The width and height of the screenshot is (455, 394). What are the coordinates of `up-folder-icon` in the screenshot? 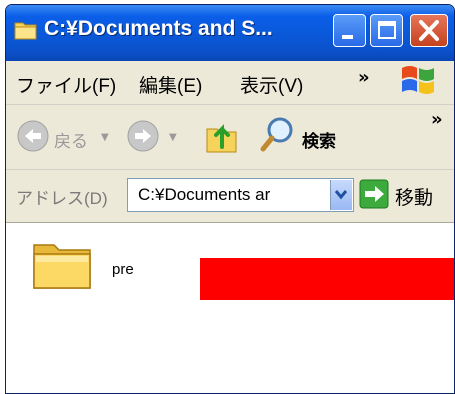 It's located at (222, 136).